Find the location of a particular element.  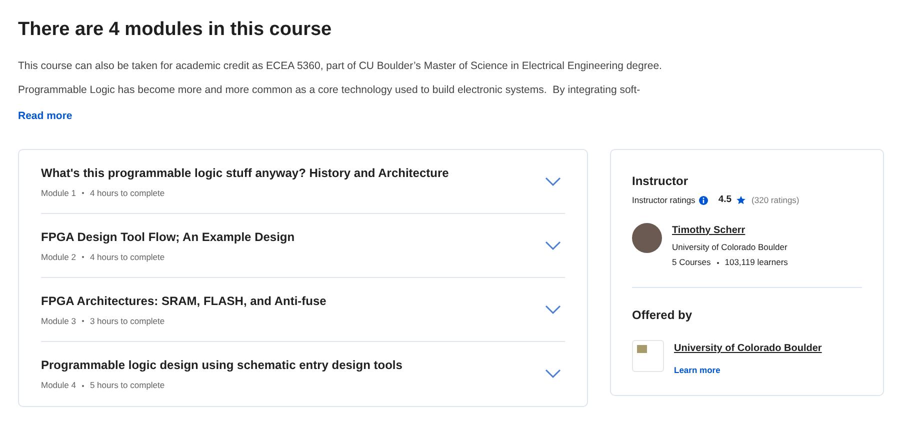

module-number: Module 2 is located at coordinates (58, 257).